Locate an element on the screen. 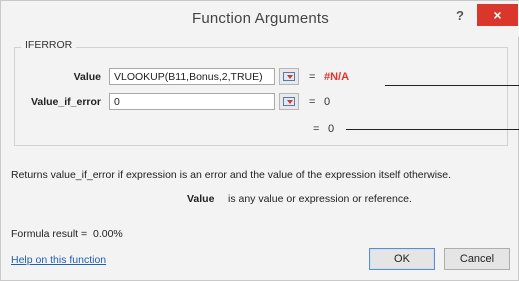 The image size is (519, 281). help-button: ? is located at coordinates (460, 16).